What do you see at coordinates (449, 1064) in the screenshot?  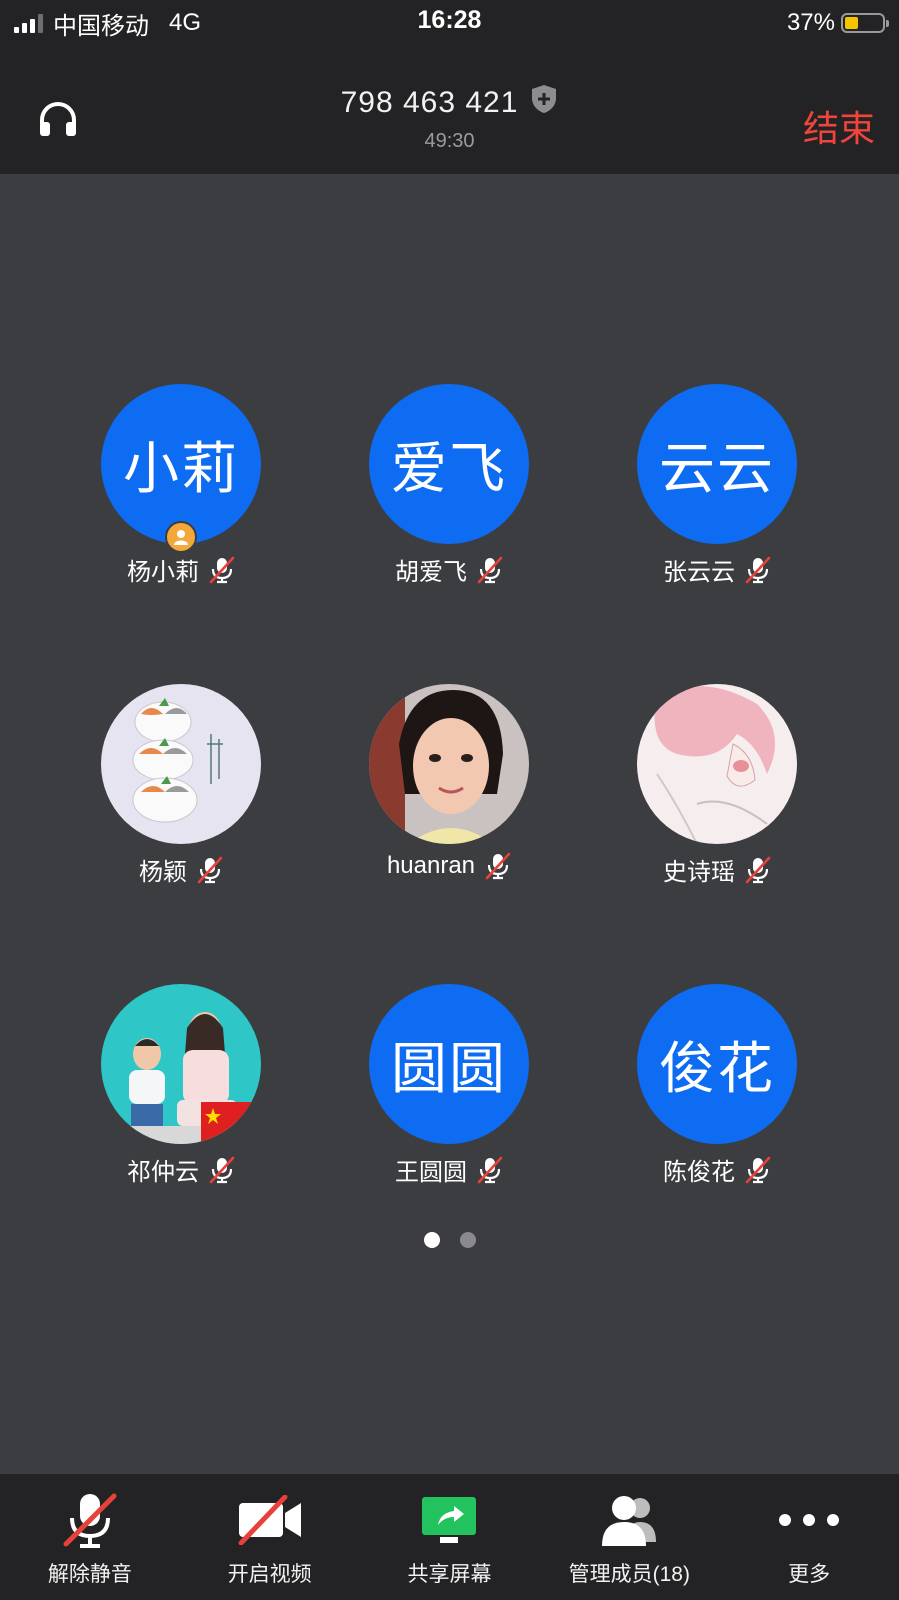 I see `avatar: 圆圆` at bounding box center [449, 1064].